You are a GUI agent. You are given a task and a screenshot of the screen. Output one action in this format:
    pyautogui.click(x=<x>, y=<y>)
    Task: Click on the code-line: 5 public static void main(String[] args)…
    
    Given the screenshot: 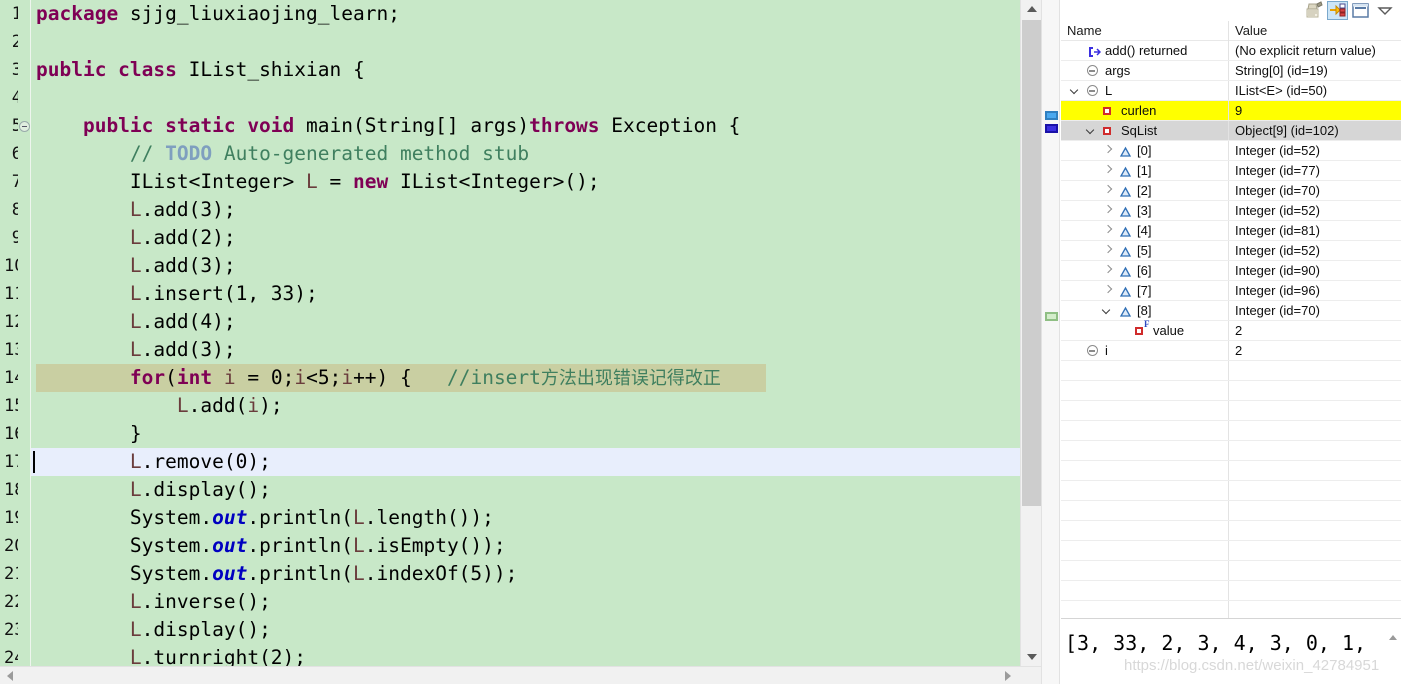 What is the action you would take?
    pyautogui.click(x=510, y=126)
    